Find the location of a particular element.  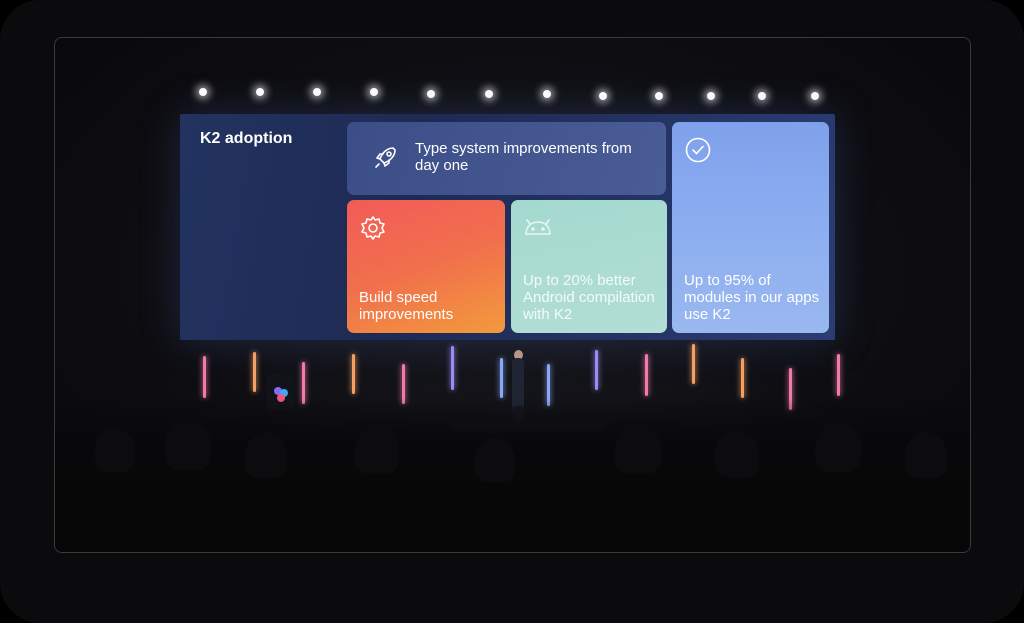

card-type-system-text: Type system improvements from day one is located at coordinates (523, 157).